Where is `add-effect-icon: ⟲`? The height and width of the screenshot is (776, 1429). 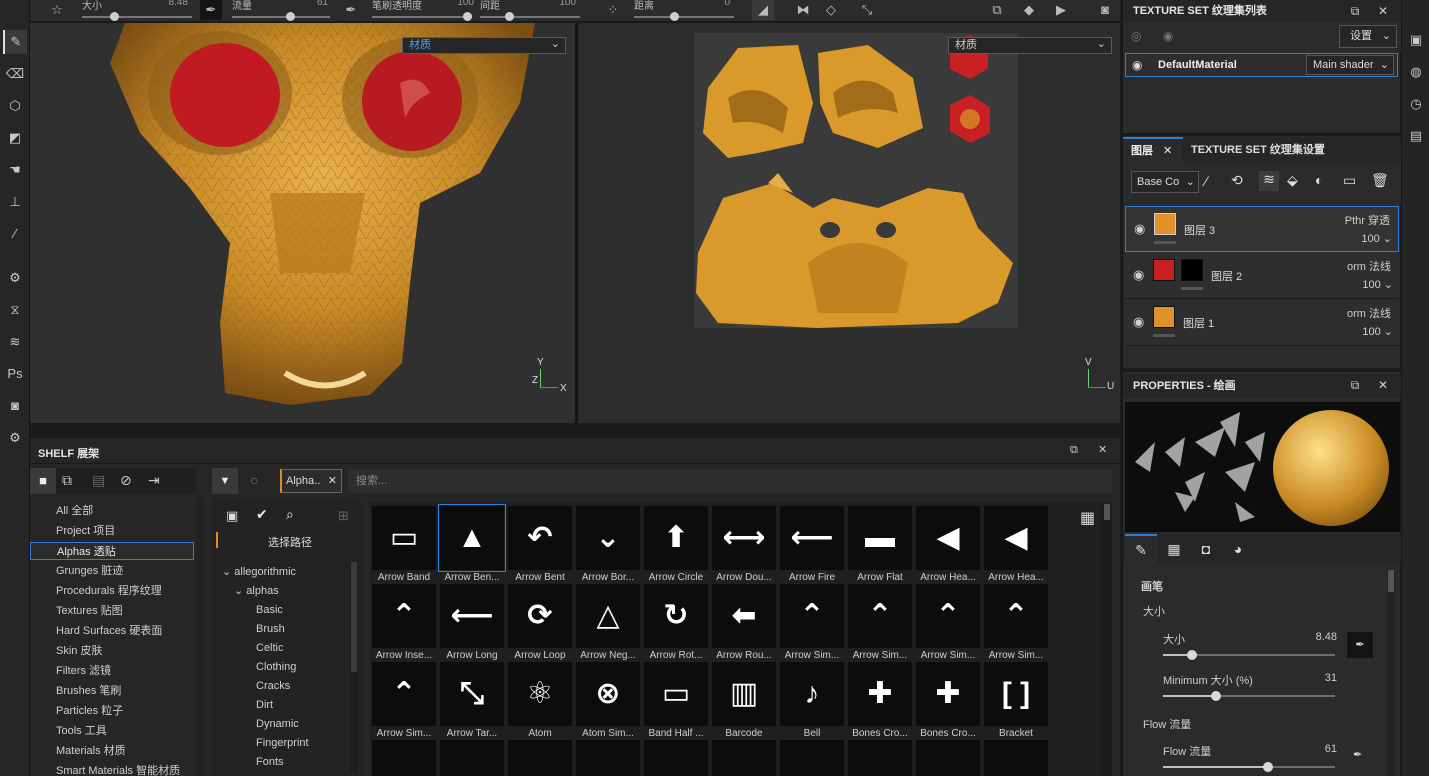
add-effect-icon: ⟲ is located at coordinates (1237, 180).